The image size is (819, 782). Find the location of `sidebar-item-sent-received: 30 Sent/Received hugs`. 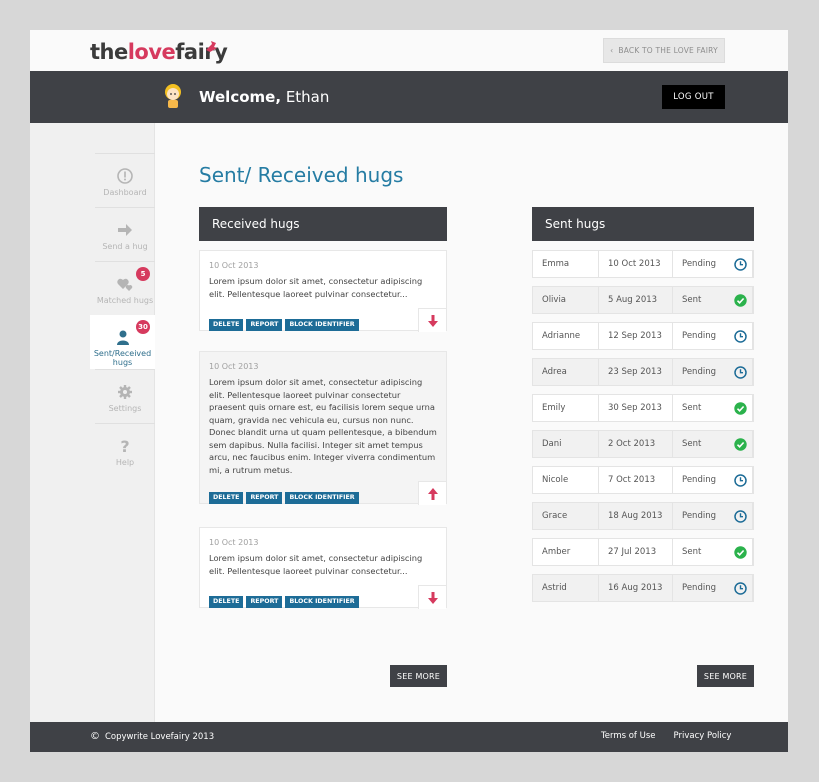

sidebar-item-sent-received: 30 Sent/Received hugs is located at coordinates (122, 342).